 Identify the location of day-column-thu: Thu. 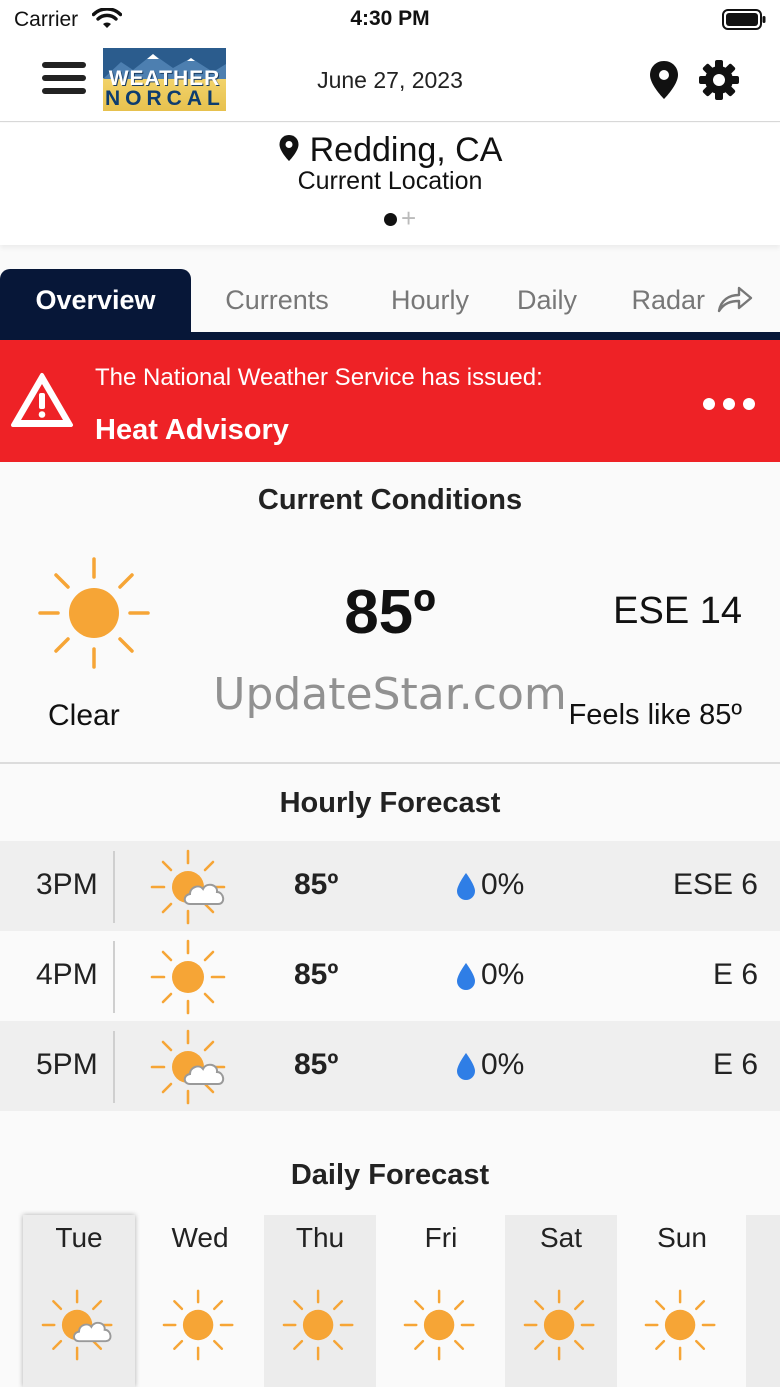
(320, 1301).